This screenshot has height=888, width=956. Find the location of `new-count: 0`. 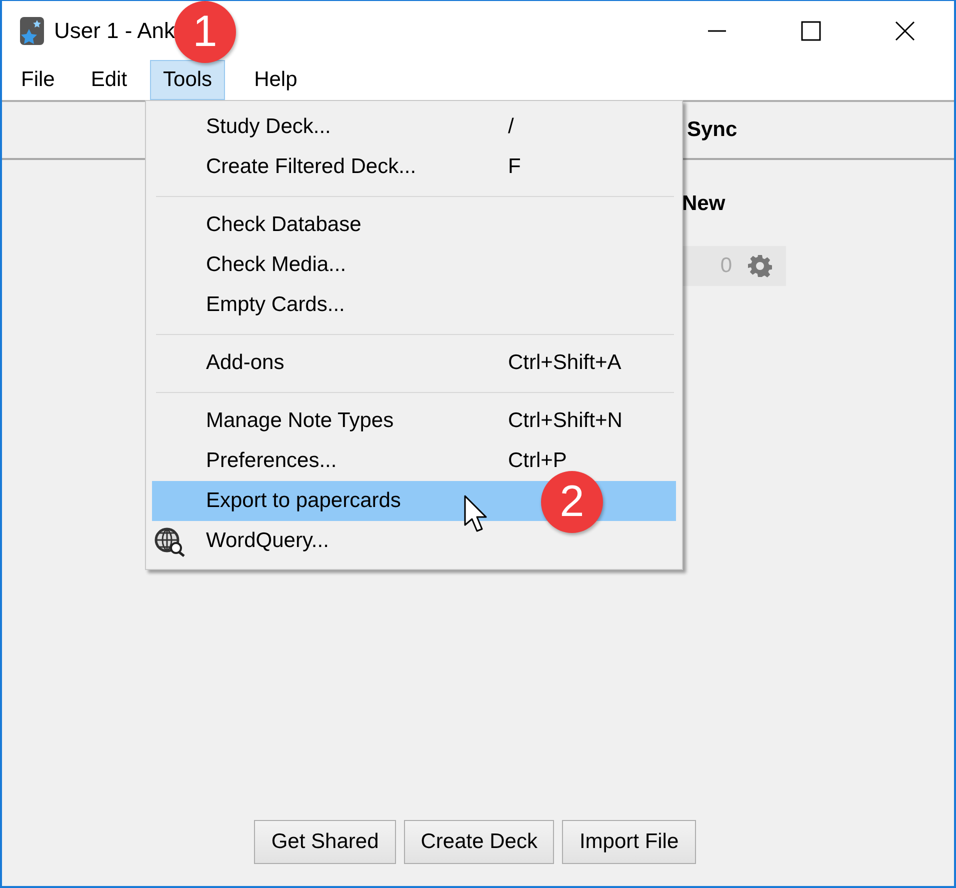

new-count: 0 is located at coordinates (726, 266).